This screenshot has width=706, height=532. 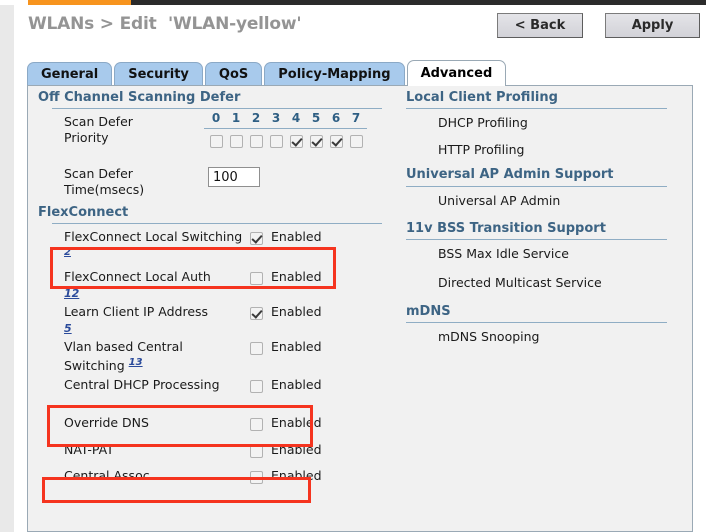 I want to click on row-central-dhcp-processing: Central DHCP Processing Enabled, so click(x=212, y=391).